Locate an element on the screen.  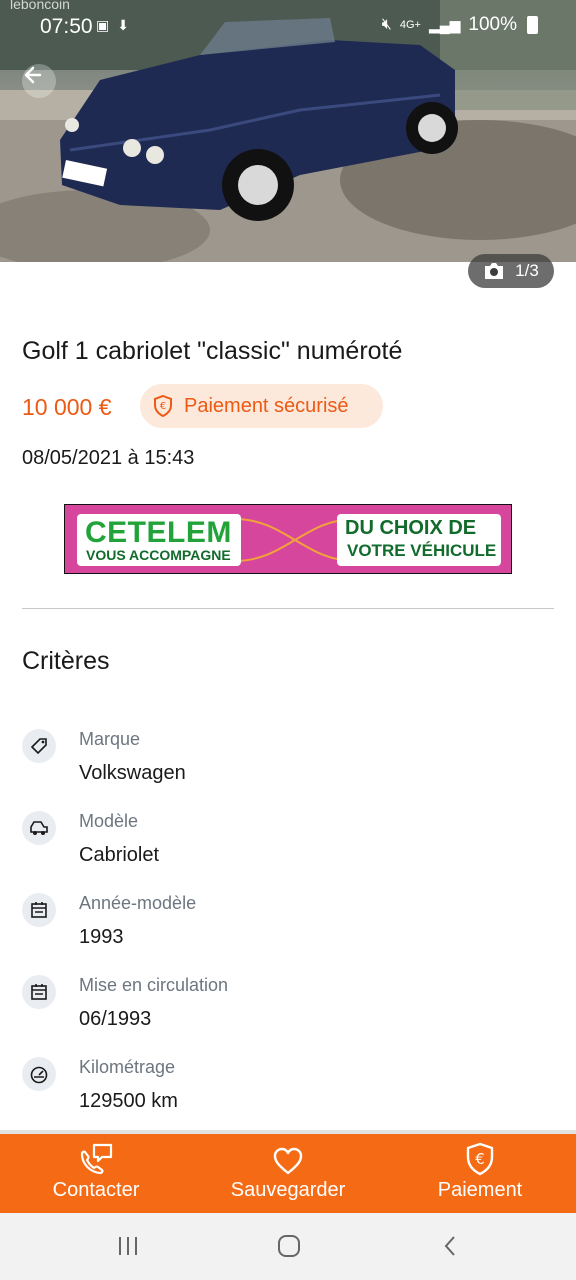
battery-icon is located at coordinates (532, 25).